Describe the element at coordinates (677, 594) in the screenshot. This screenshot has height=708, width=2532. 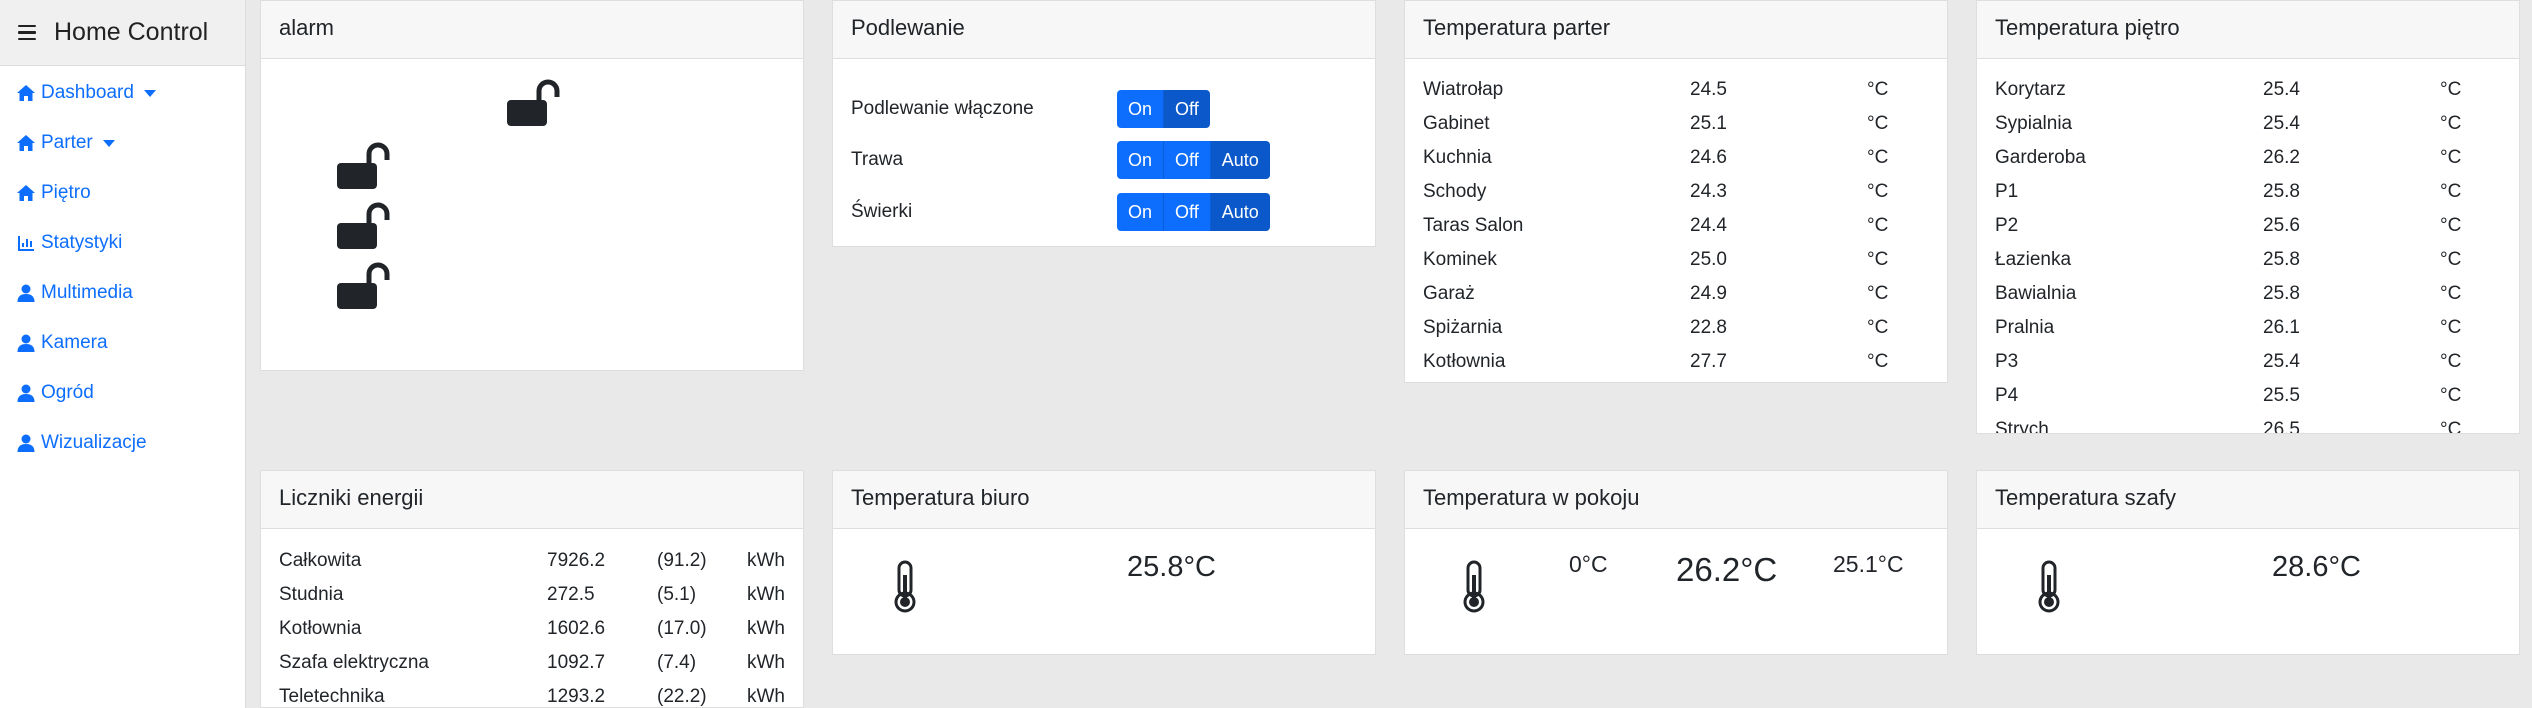
I see `meter-delta: (5.1)` at that location.